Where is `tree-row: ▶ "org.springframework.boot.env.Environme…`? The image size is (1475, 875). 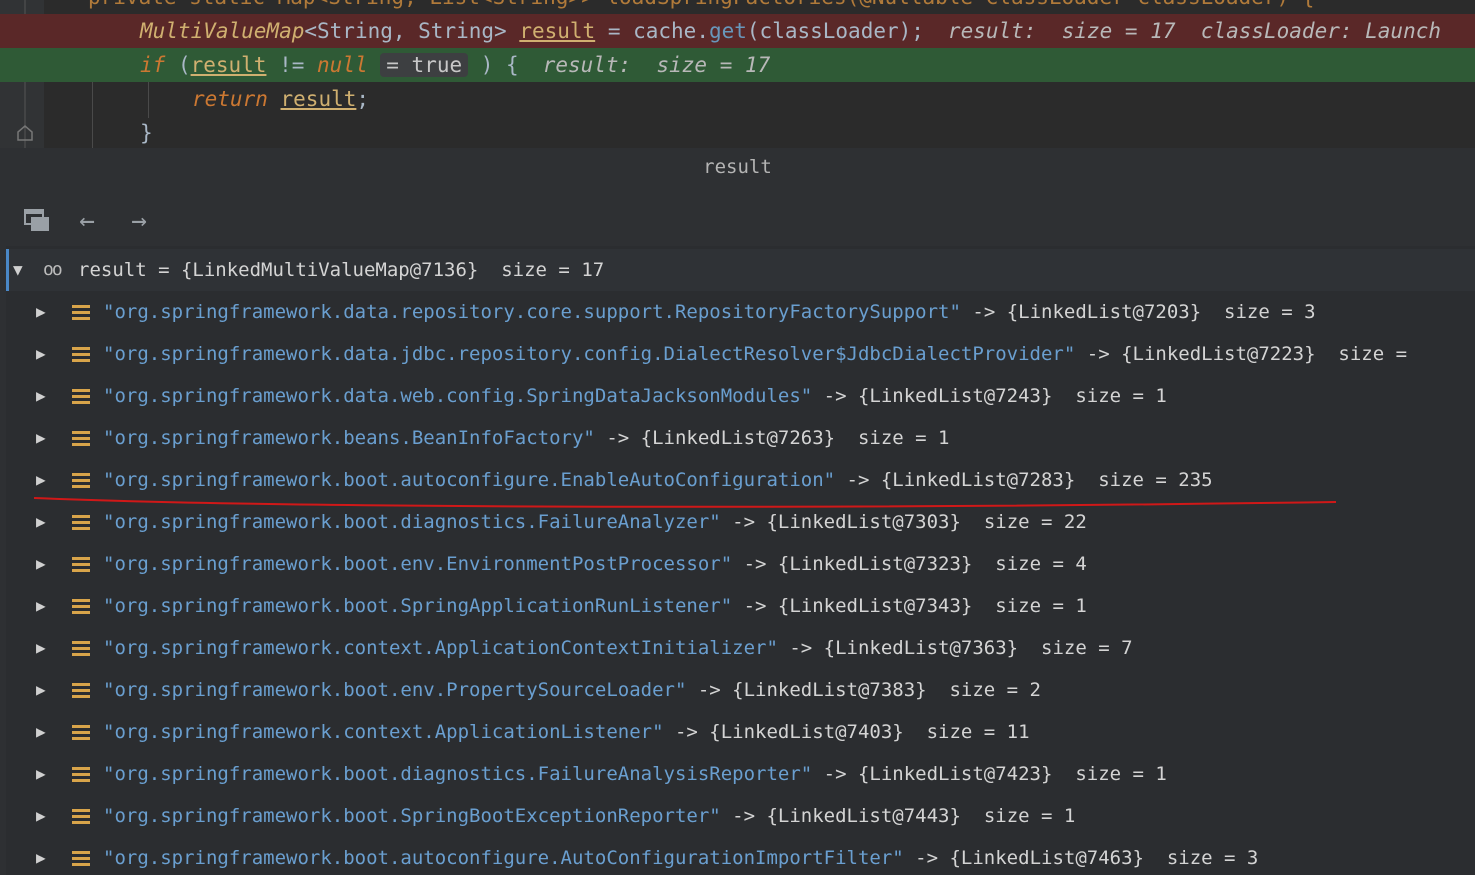 tree-row: ▶ "org.springframework.boot.env.Environme… is located at coordinates (740, 564).